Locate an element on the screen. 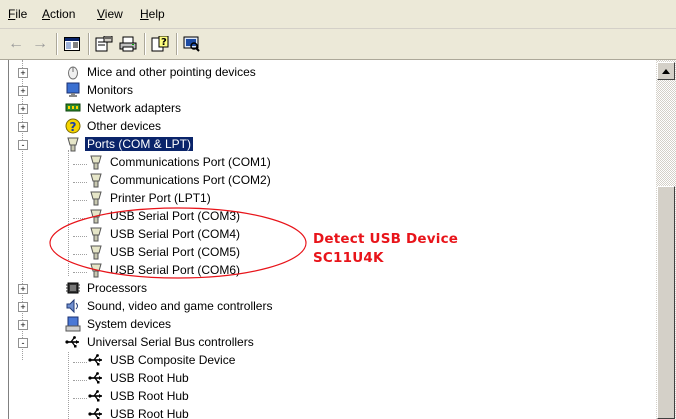  scroll-up-icon is located at coordinates (666, 71).